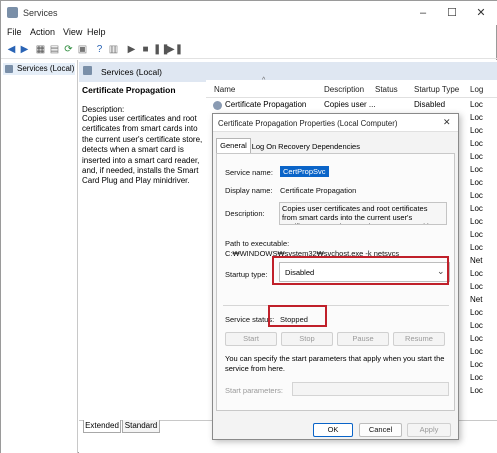  Describe the element at coordinates (481, 13) in the screenshot. I see `close-icon: ✕` at that location.